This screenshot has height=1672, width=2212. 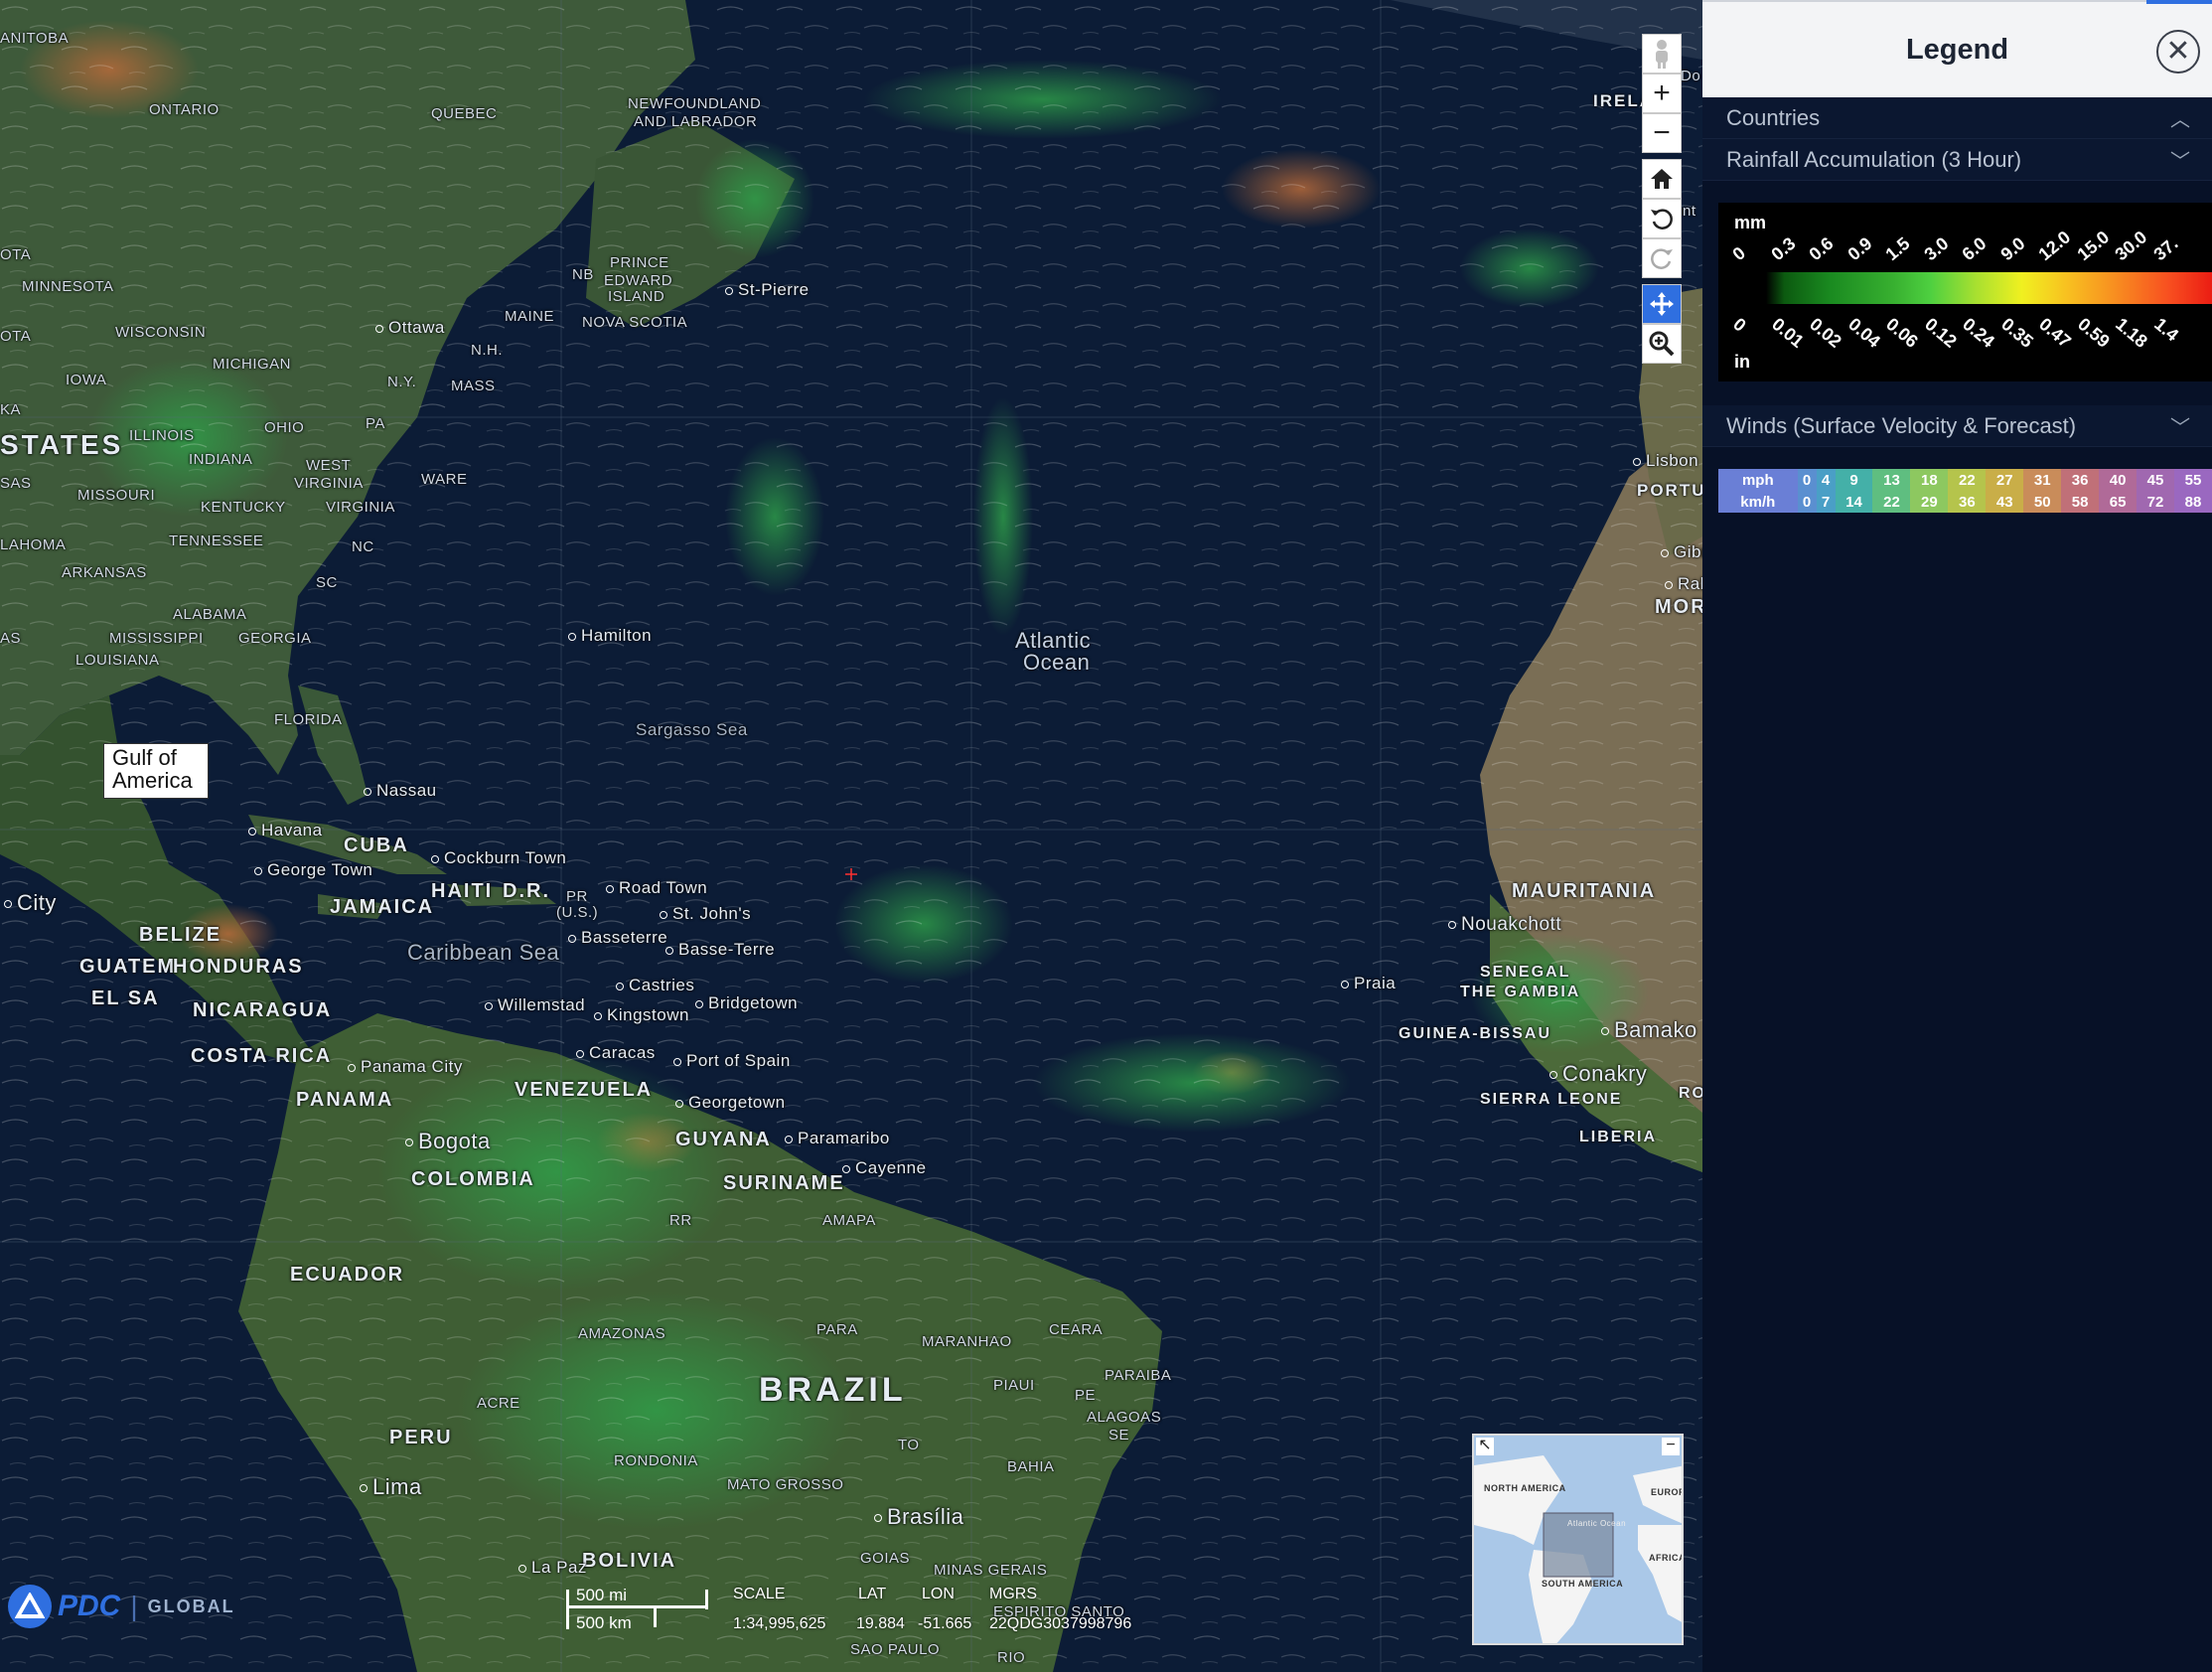 I want to click on label-nt: nt, so click(x=1689, y=211).